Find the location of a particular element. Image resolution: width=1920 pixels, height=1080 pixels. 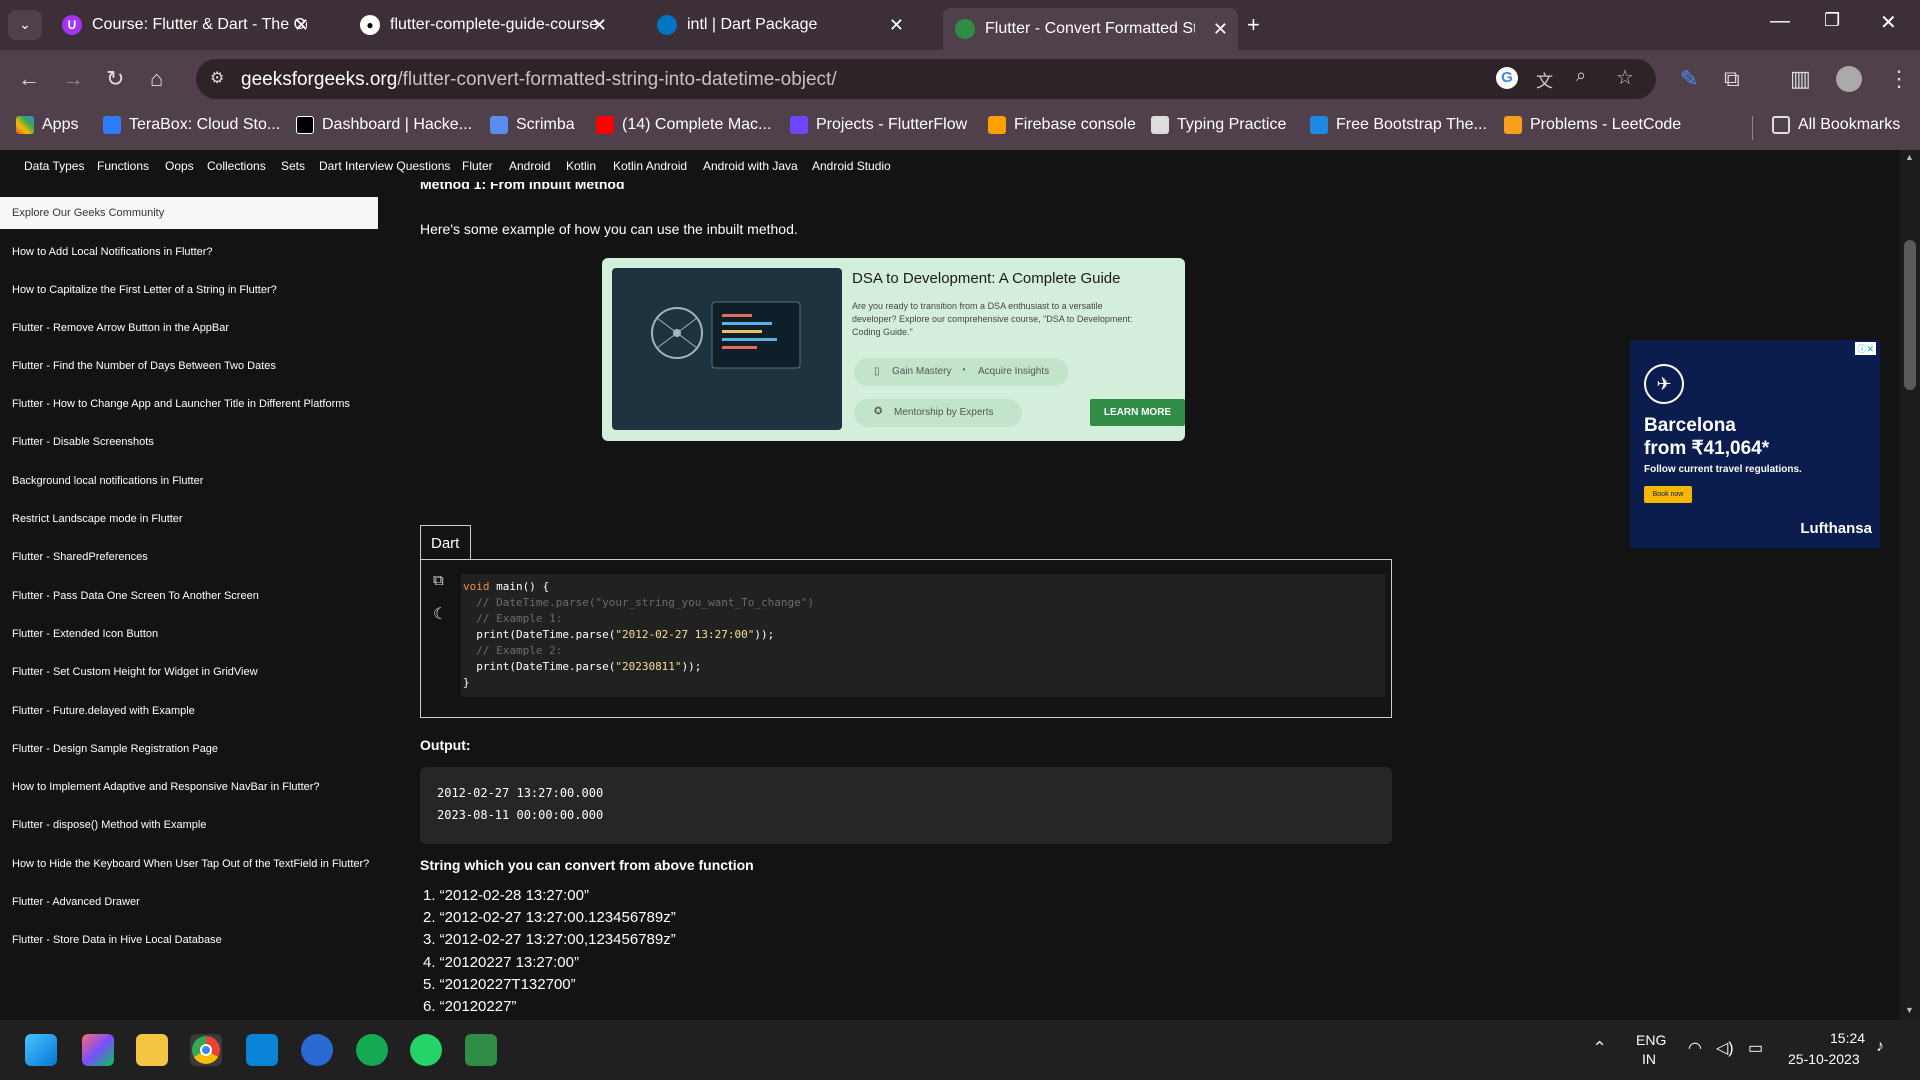

adchoices-icon: ⓘ✕ is located at coordinates (1865, 348).